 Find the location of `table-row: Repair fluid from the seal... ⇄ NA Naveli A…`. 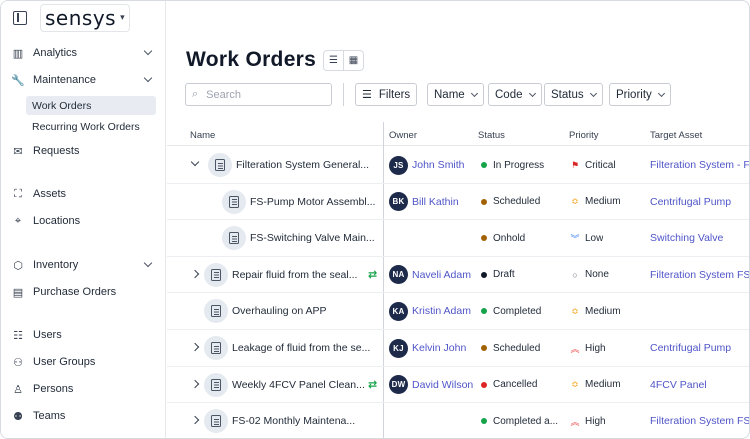

table-row: Repair fluid from the seal... ⇄ NA Naveli A… is located at coordinates (458, 275).